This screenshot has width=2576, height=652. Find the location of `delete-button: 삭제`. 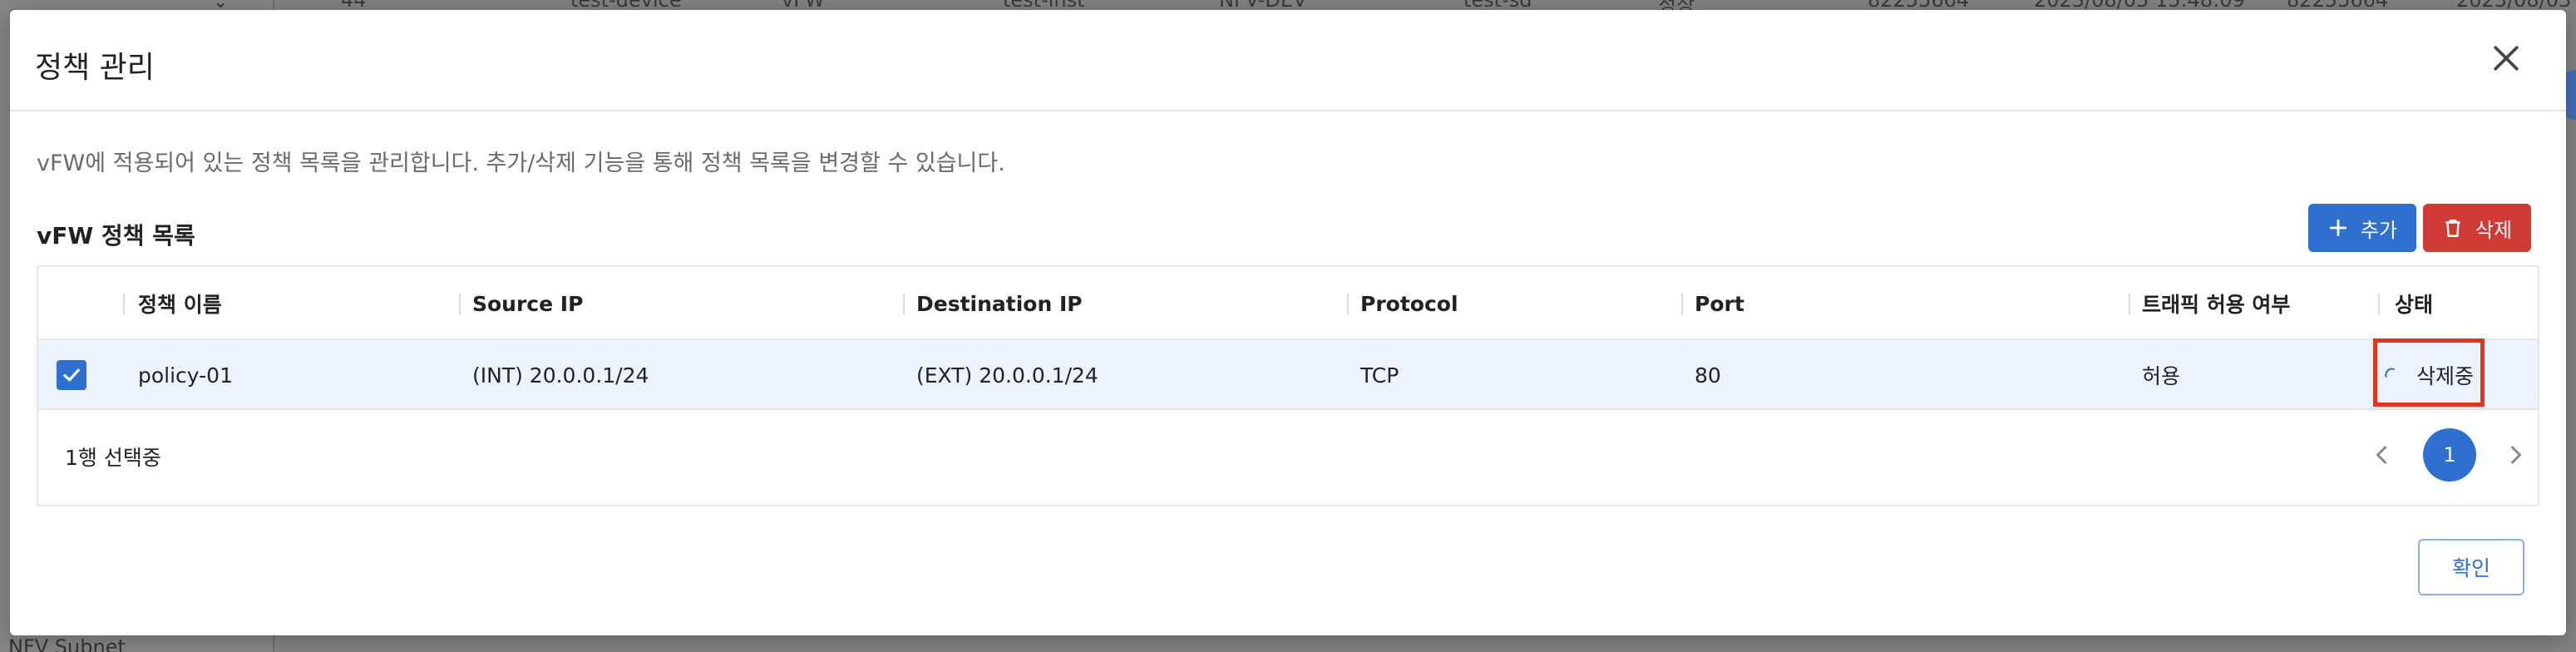

delete-button: 삭제 is located at coordinates (2477, 228).